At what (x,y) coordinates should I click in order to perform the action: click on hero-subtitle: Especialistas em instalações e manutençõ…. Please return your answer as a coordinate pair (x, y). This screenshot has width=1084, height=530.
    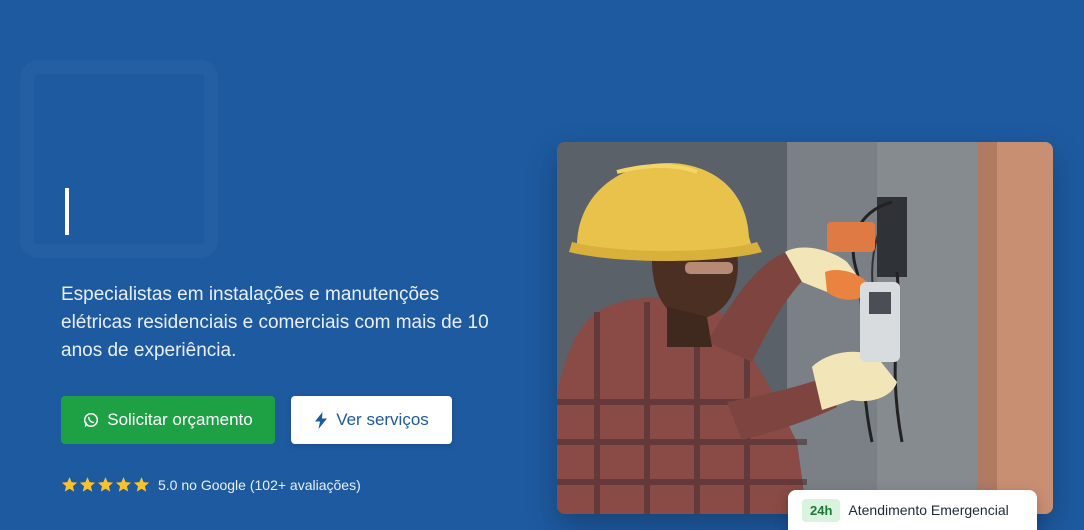
    Looking at the image, I should click on (275, 322).